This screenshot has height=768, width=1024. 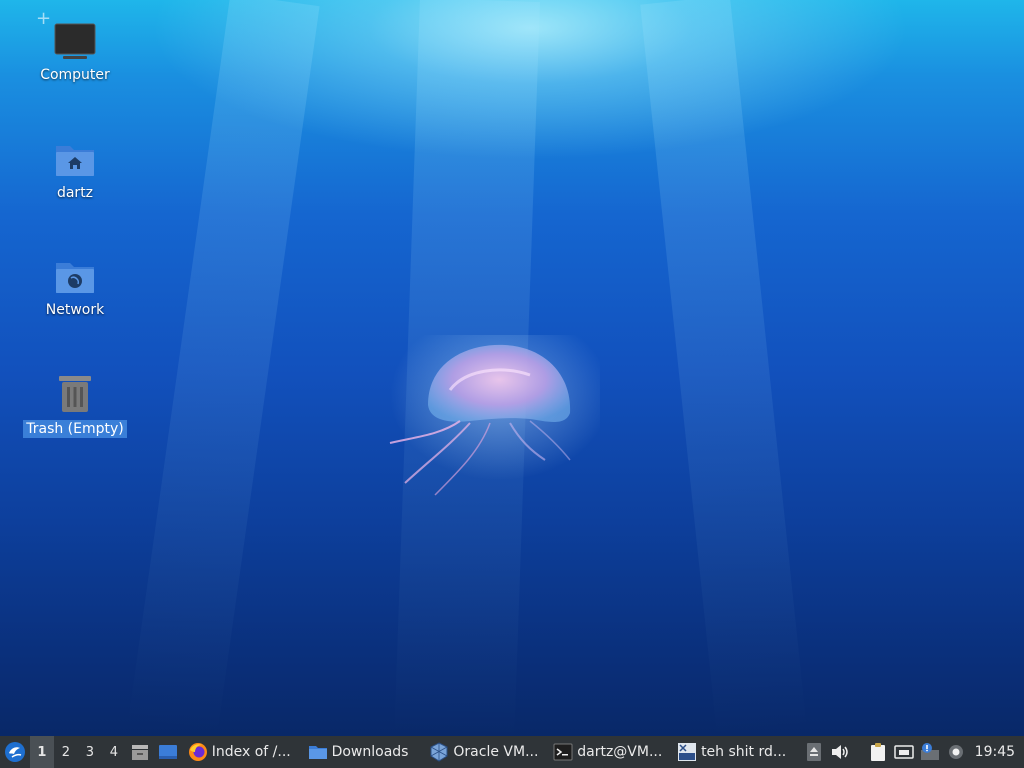 I want to click on tray-eject, so click(x=814, y=752).